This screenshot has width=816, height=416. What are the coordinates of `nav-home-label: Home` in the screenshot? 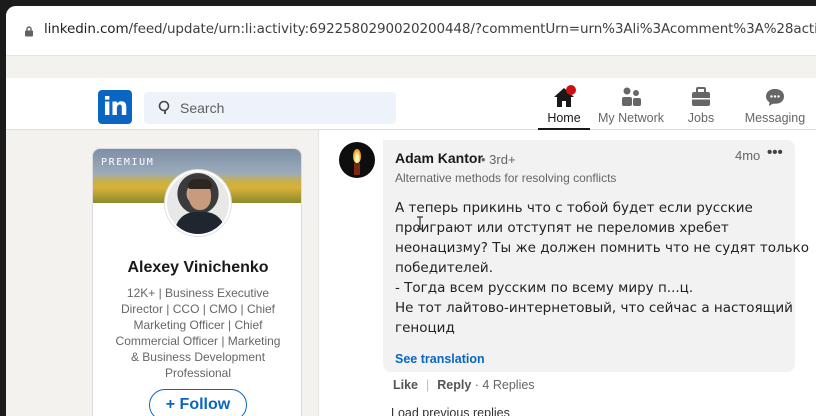 It's located at (564, 118).